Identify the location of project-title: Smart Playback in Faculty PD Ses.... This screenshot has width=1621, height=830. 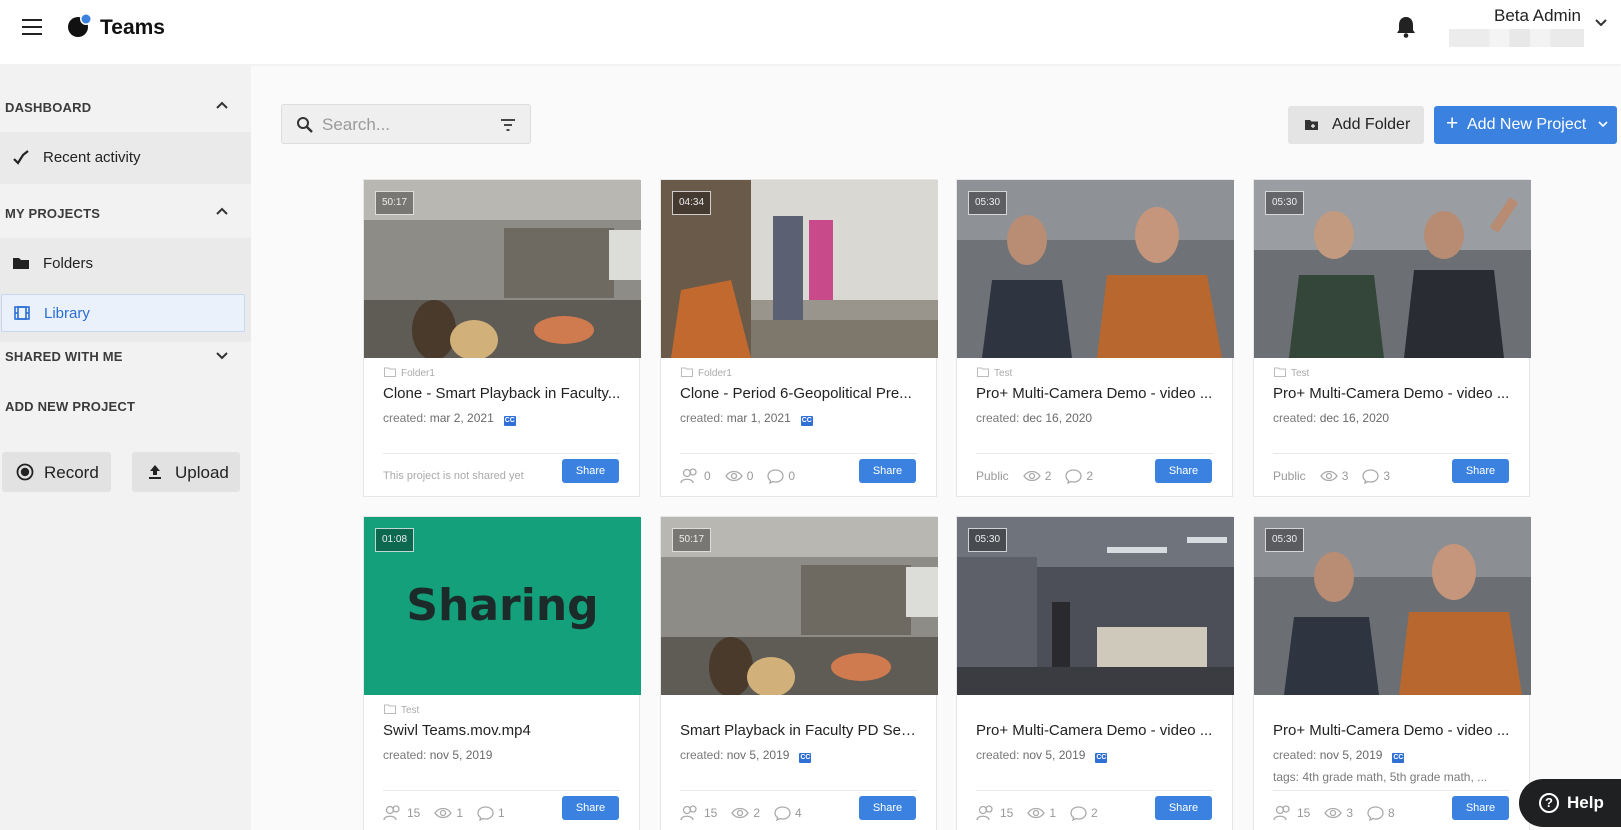
(800, 730).